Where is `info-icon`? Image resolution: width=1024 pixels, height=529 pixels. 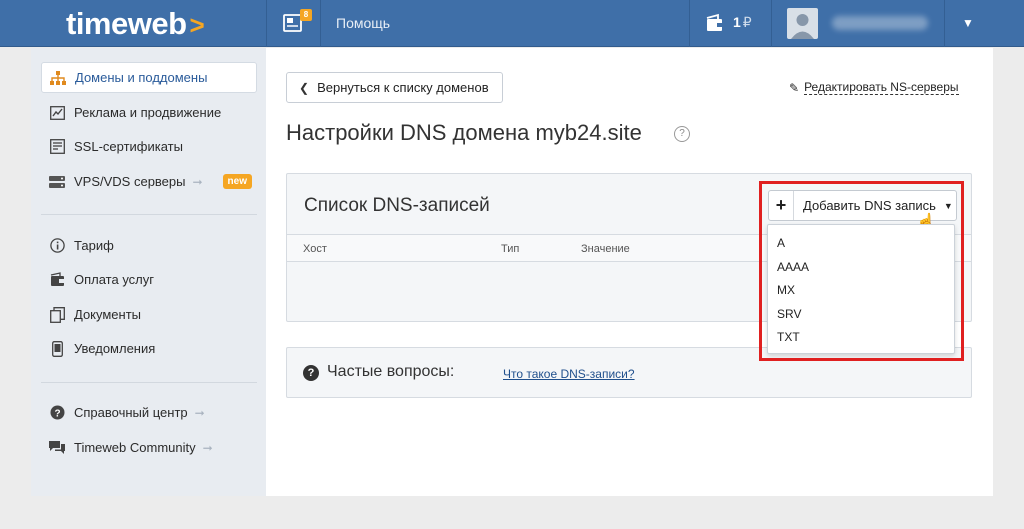 info-icon is located at coordinates (57, 246).